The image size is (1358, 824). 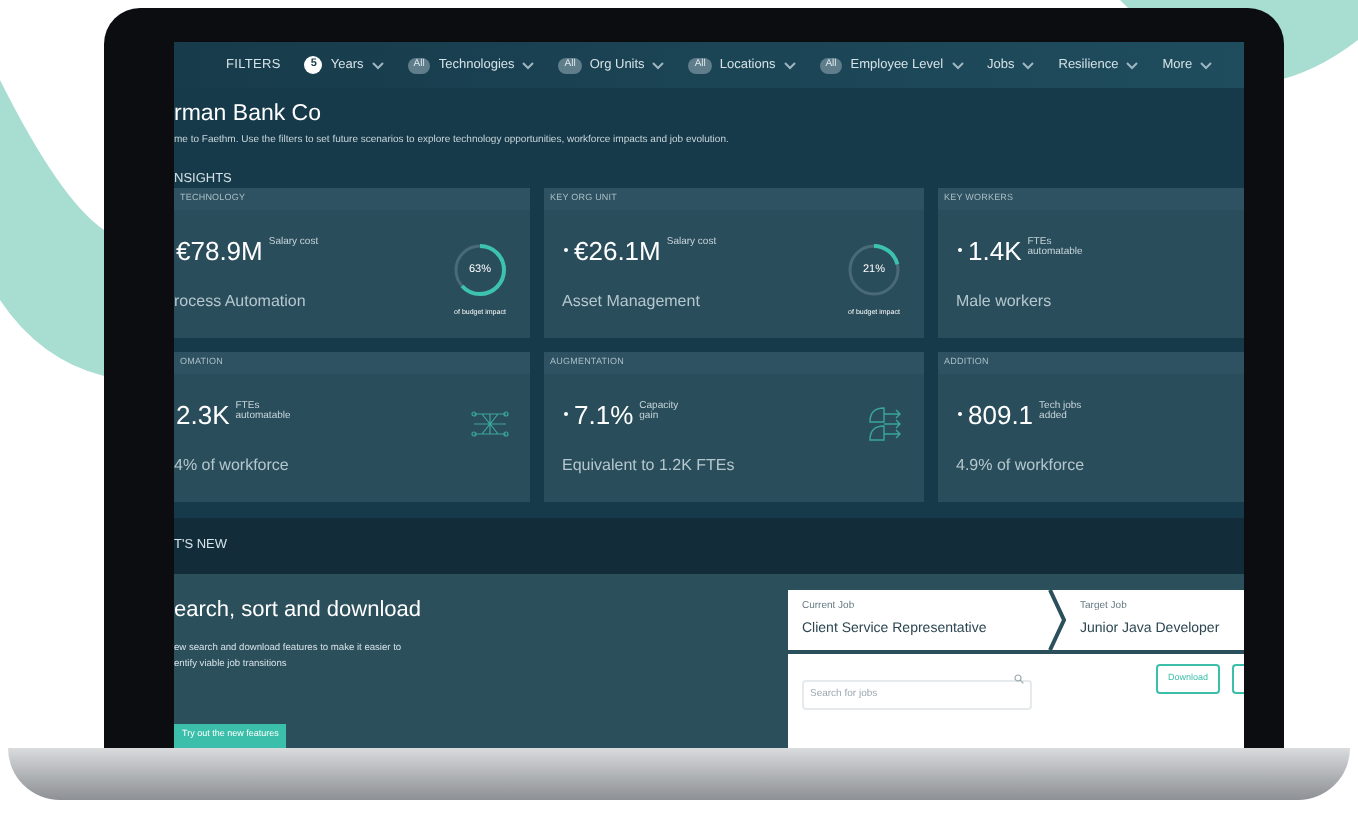 What do you see at coordinates (632, 301) in the screenshot?
I see `metric-caption: Asset Management` at bounding box center [632, 301].